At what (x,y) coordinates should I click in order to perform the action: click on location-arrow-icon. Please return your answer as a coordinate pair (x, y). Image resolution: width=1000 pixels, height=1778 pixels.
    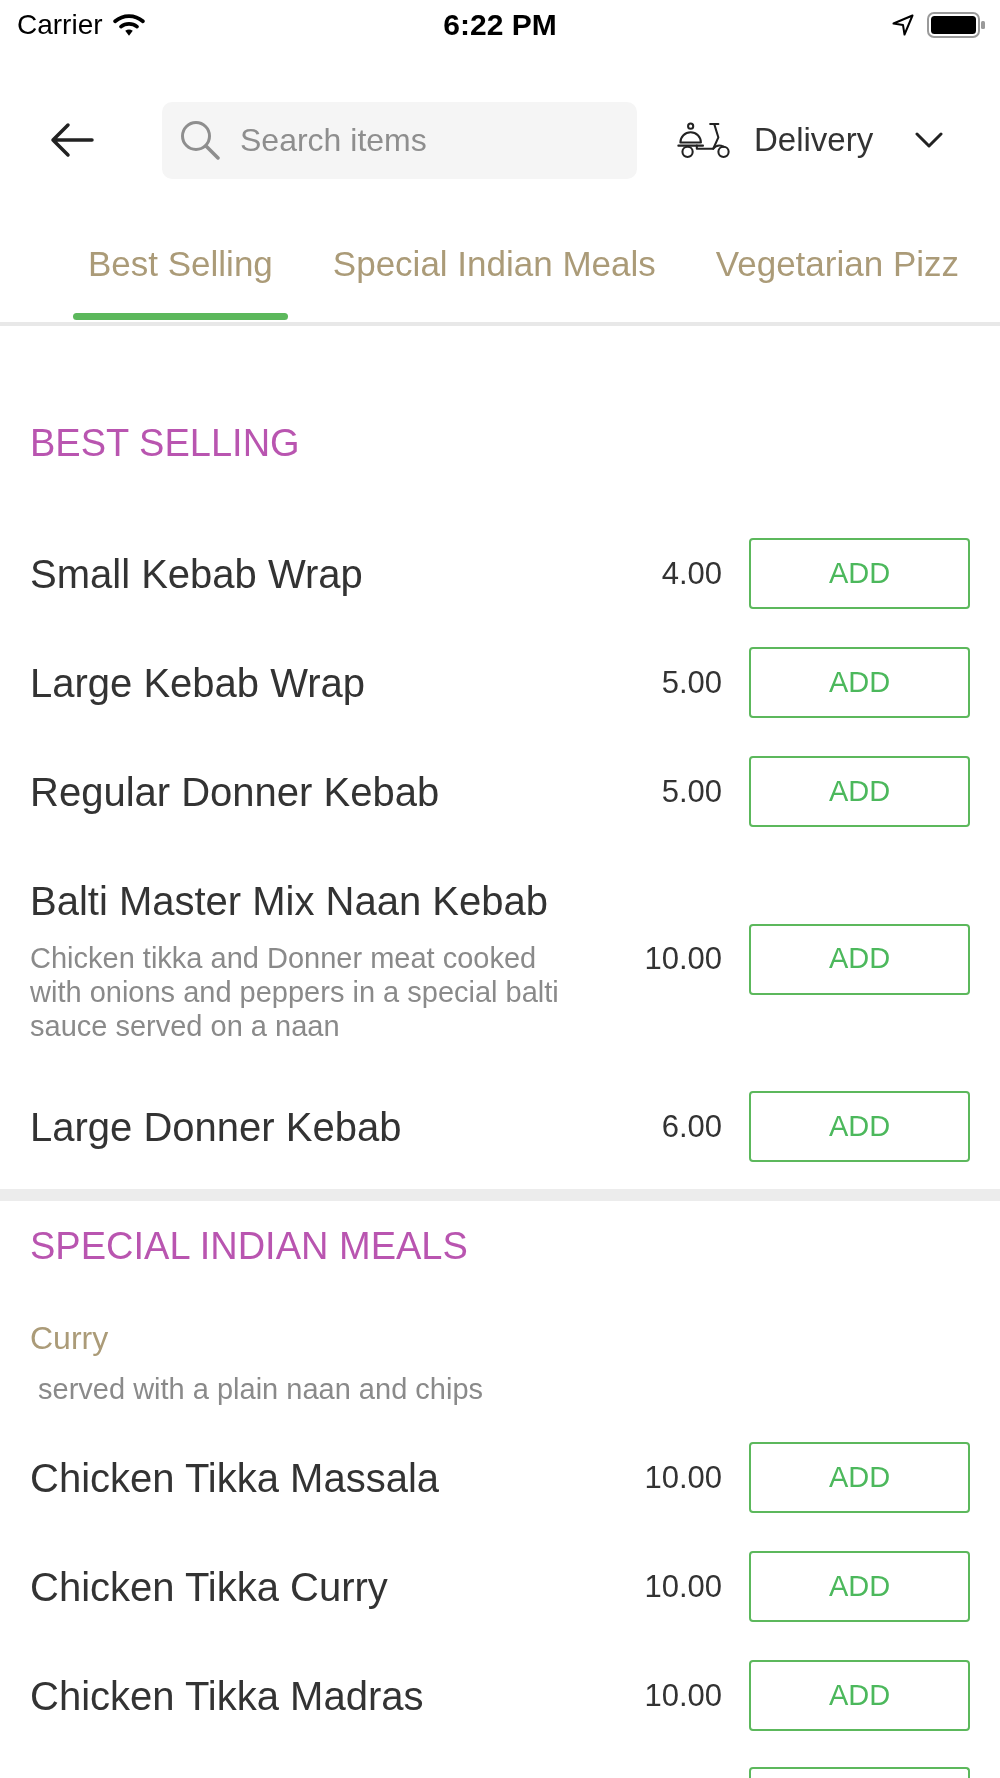
    Looking at the image, I should click on (903, 25).